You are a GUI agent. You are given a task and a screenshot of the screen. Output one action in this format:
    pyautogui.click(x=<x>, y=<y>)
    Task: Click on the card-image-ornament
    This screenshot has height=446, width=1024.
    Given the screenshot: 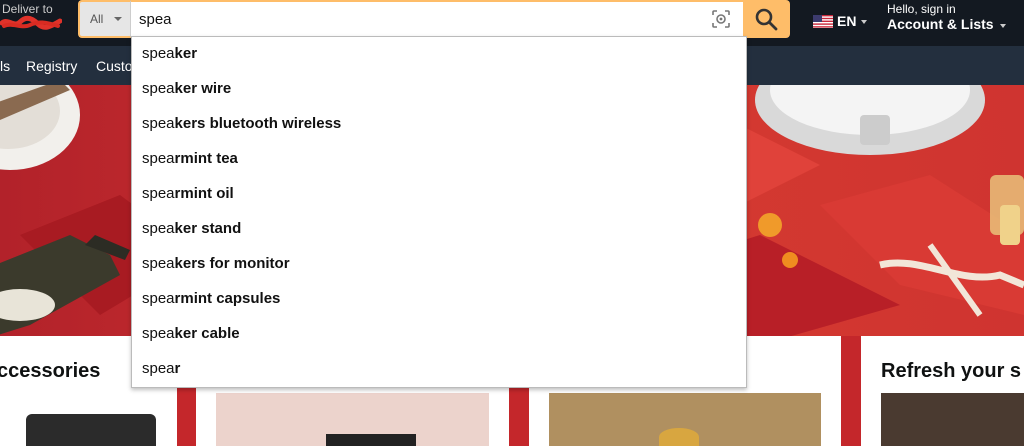 What is the action you would take?
    pyautogui.click(x=679, y=437)
    